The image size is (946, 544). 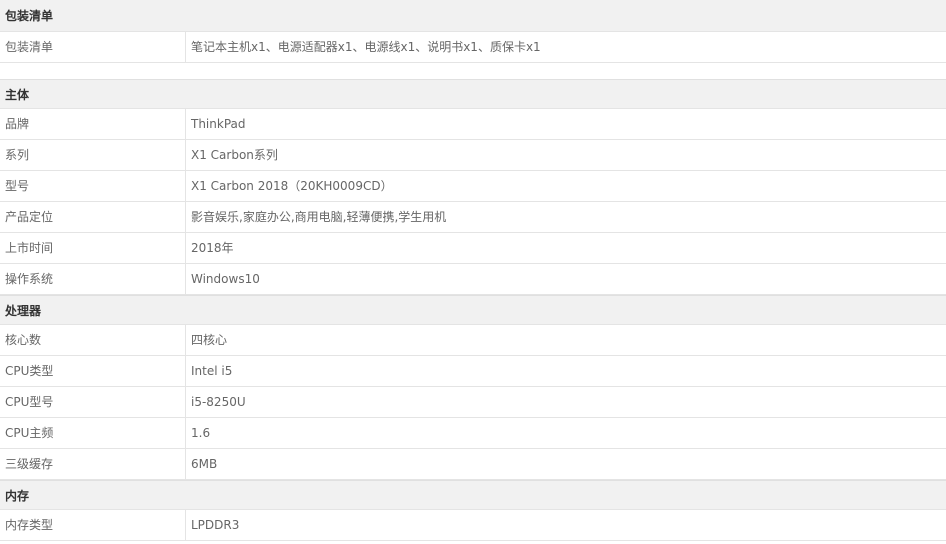 What do you see at coordinates (473, 525) in the screenshot?
I see `table-row: 内存类型 LPDDR3` at bounding box center [473, 525].